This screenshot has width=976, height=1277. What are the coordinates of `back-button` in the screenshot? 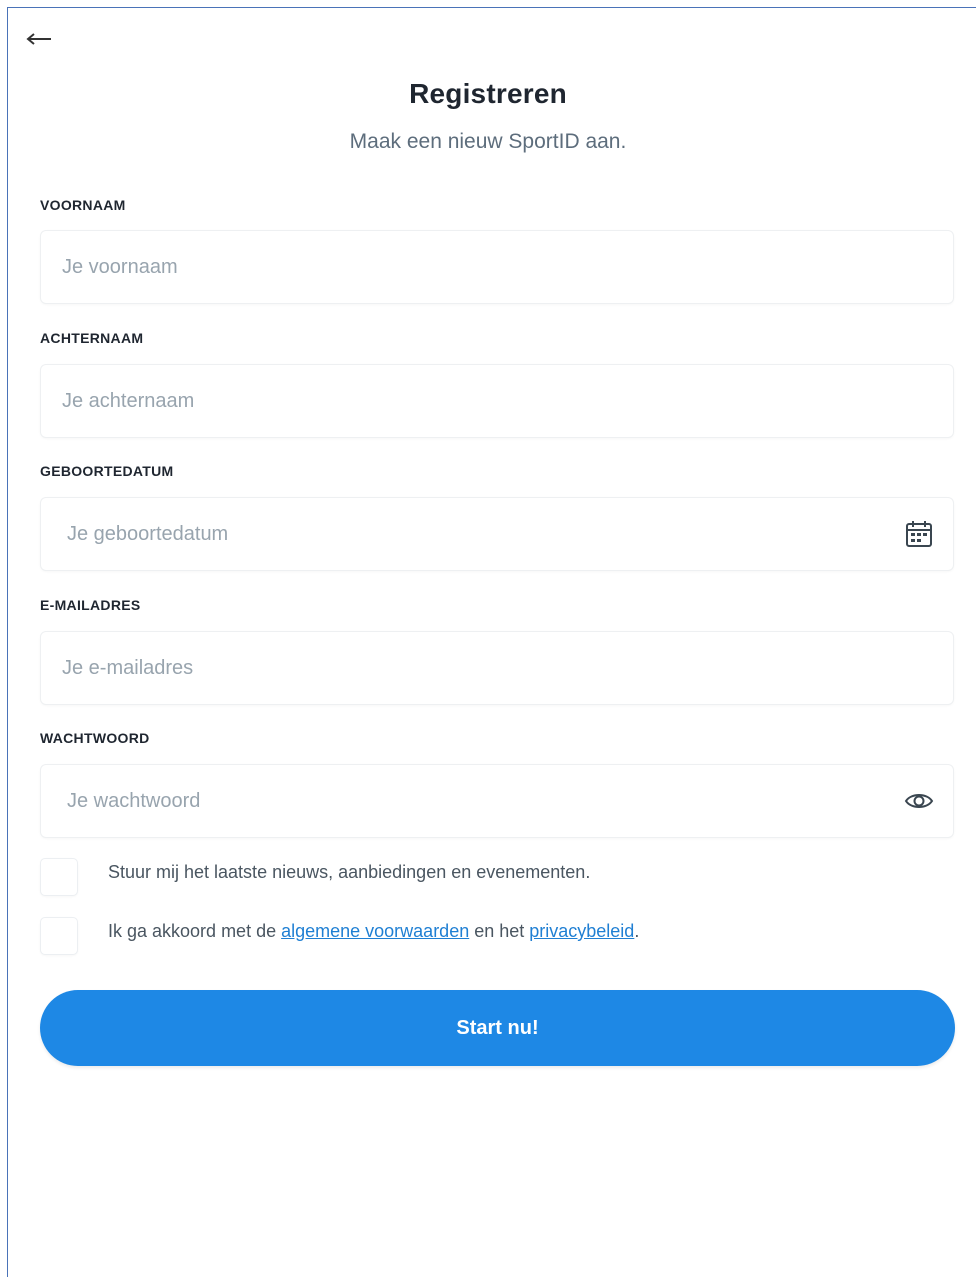 It's located at (39, 39).